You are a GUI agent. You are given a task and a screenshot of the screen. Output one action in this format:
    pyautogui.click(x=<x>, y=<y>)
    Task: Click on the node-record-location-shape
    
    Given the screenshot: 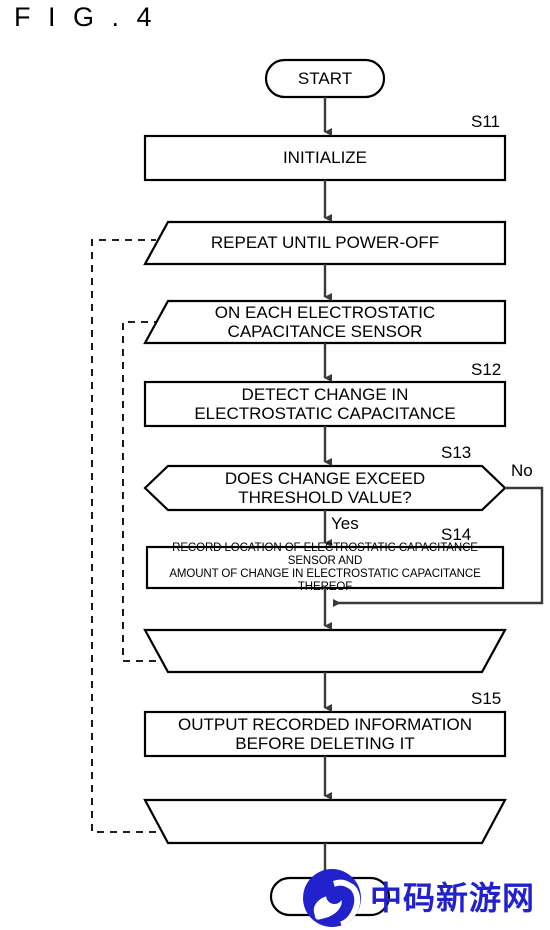 What is the action you would take?
    pyautogui.click(x=325, y=567)
    